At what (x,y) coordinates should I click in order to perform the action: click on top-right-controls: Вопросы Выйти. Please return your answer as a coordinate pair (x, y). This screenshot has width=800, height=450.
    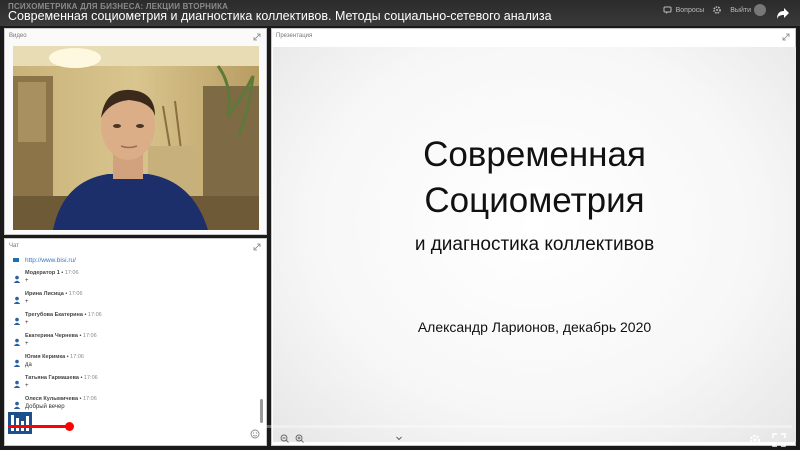
    Looking at the image, I should click on (714, 10).